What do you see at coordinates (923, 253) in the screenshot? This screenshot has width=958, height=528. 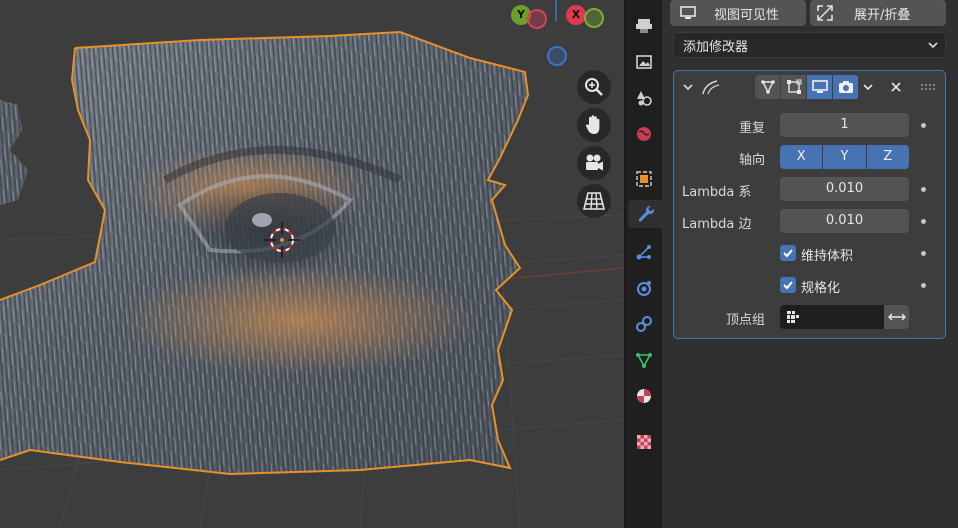 I see `preserve-volume-keyframe-dot` at bounding box center [923, 253].